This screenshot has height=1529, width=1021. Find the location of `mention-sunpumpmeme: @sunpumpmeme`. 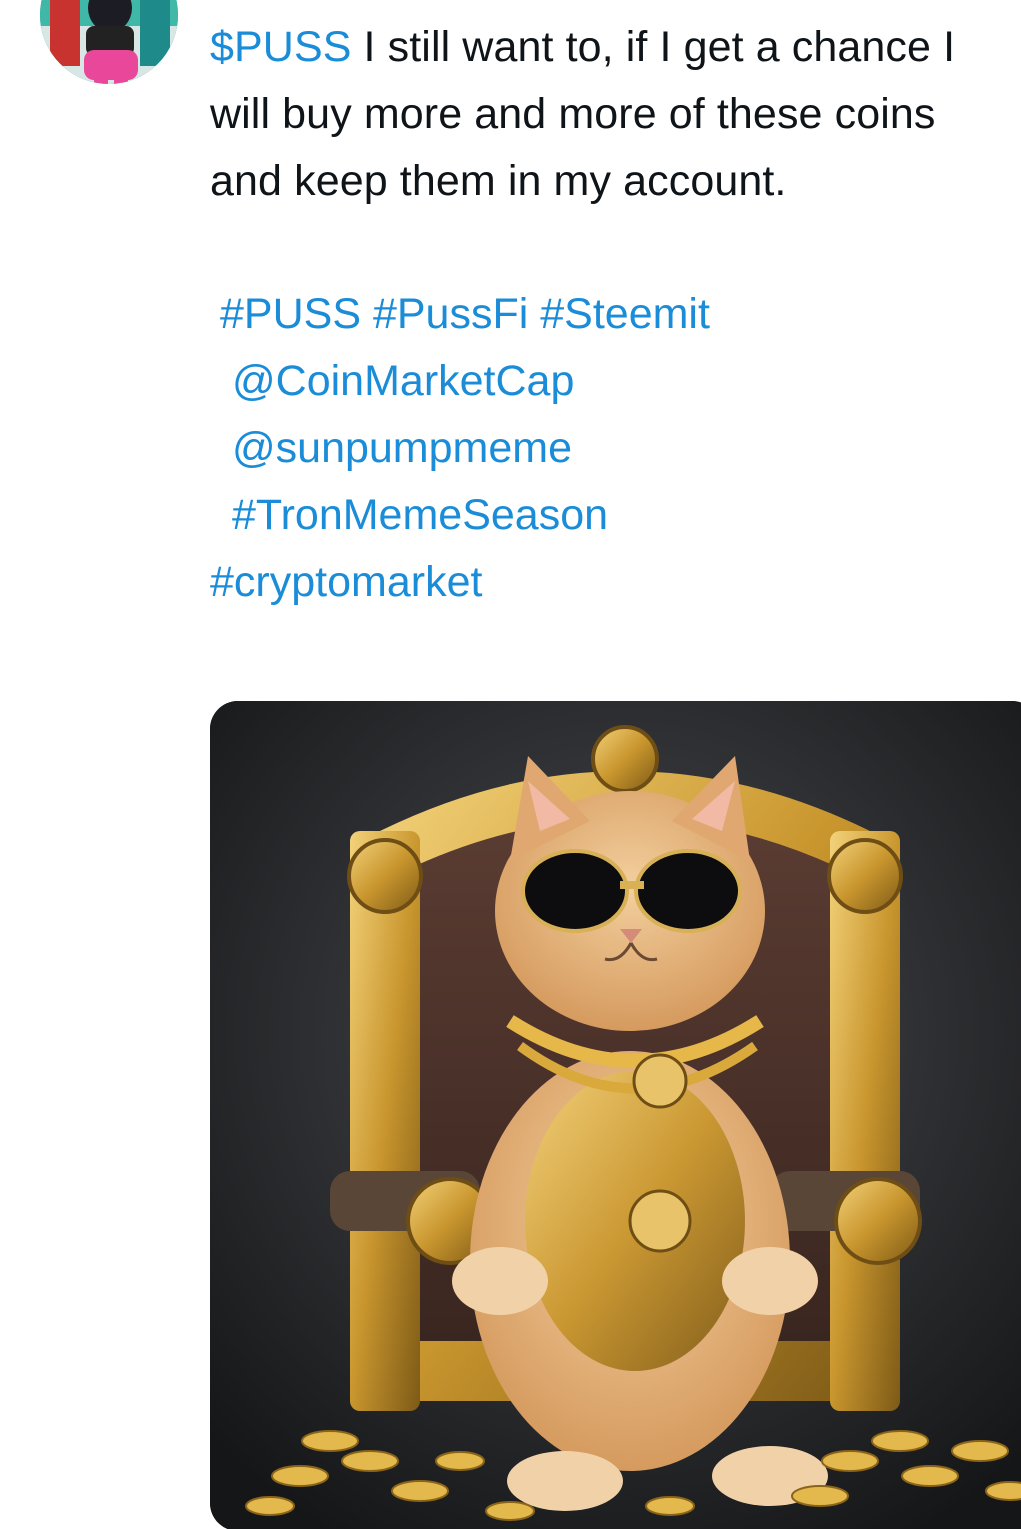

mention-sunpumpmeme: @sunpumpmeme is located at coordinates (610, 448).